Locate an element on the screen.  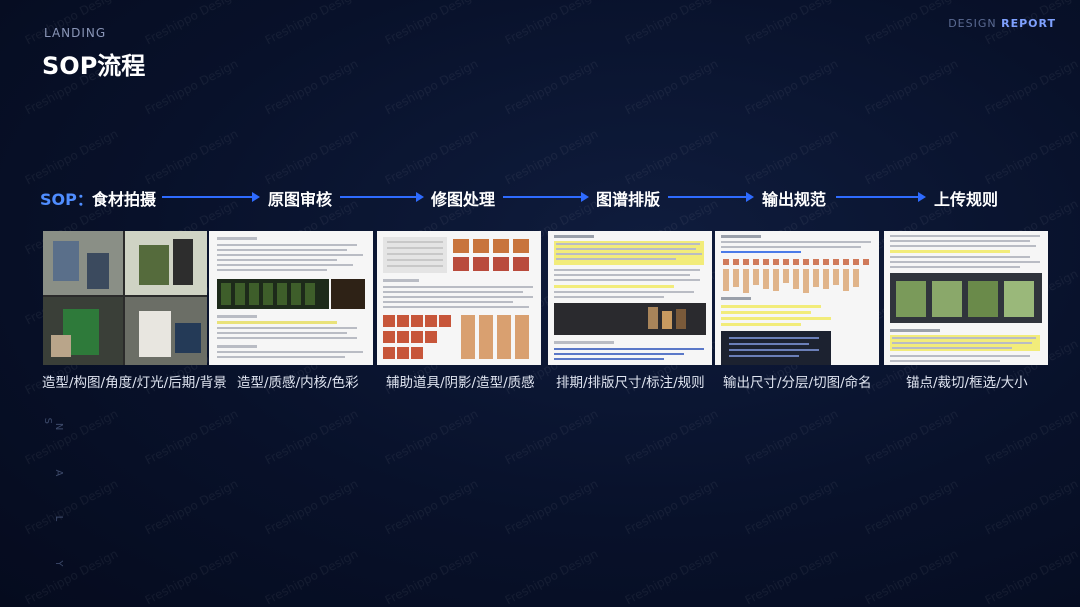
sop-label: SOP： is located at coordinates (66, 199).